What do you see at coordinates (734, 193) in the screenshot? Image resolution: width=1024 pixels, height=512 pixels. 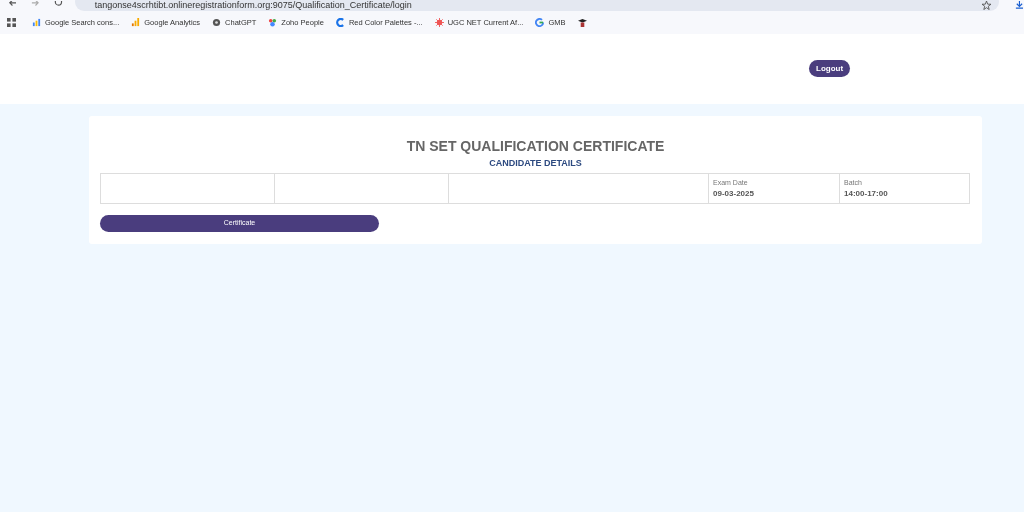 I see `field-value: 09-03-2025` at bounding box center [734, 193].